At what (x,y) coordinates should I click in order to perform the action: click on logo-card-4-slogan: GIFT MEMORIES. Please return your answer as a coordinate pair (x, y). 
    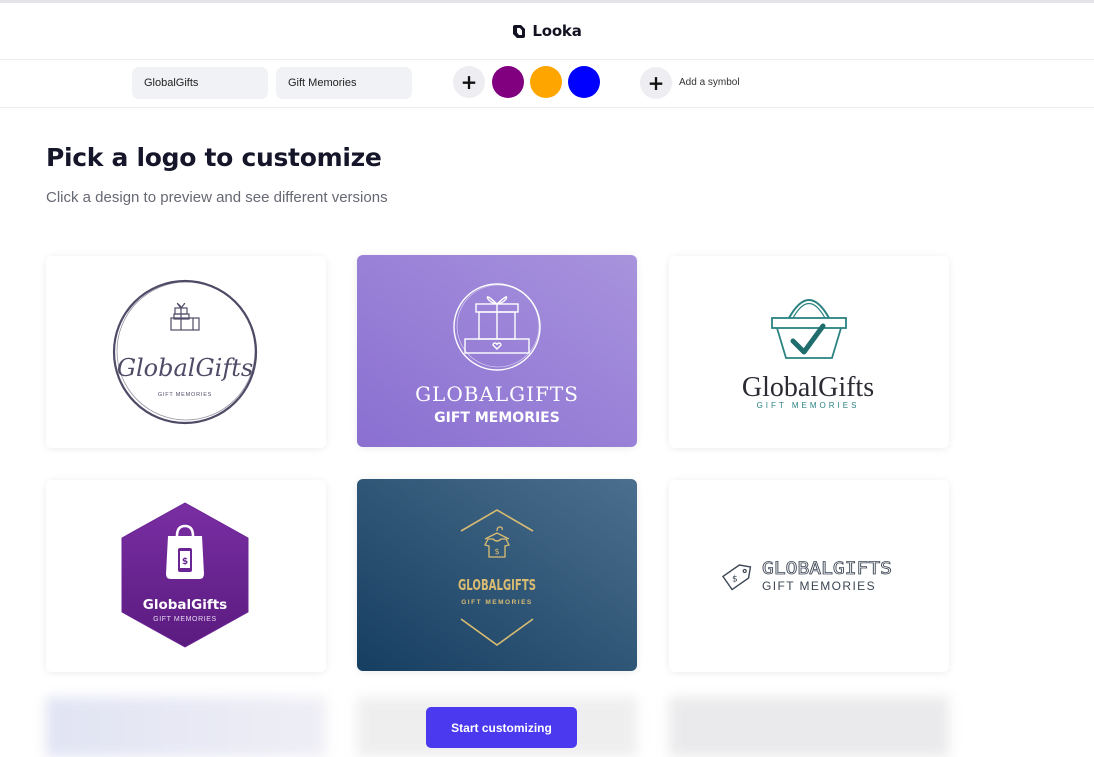
    Looking at the image, I should click on (185, 619).